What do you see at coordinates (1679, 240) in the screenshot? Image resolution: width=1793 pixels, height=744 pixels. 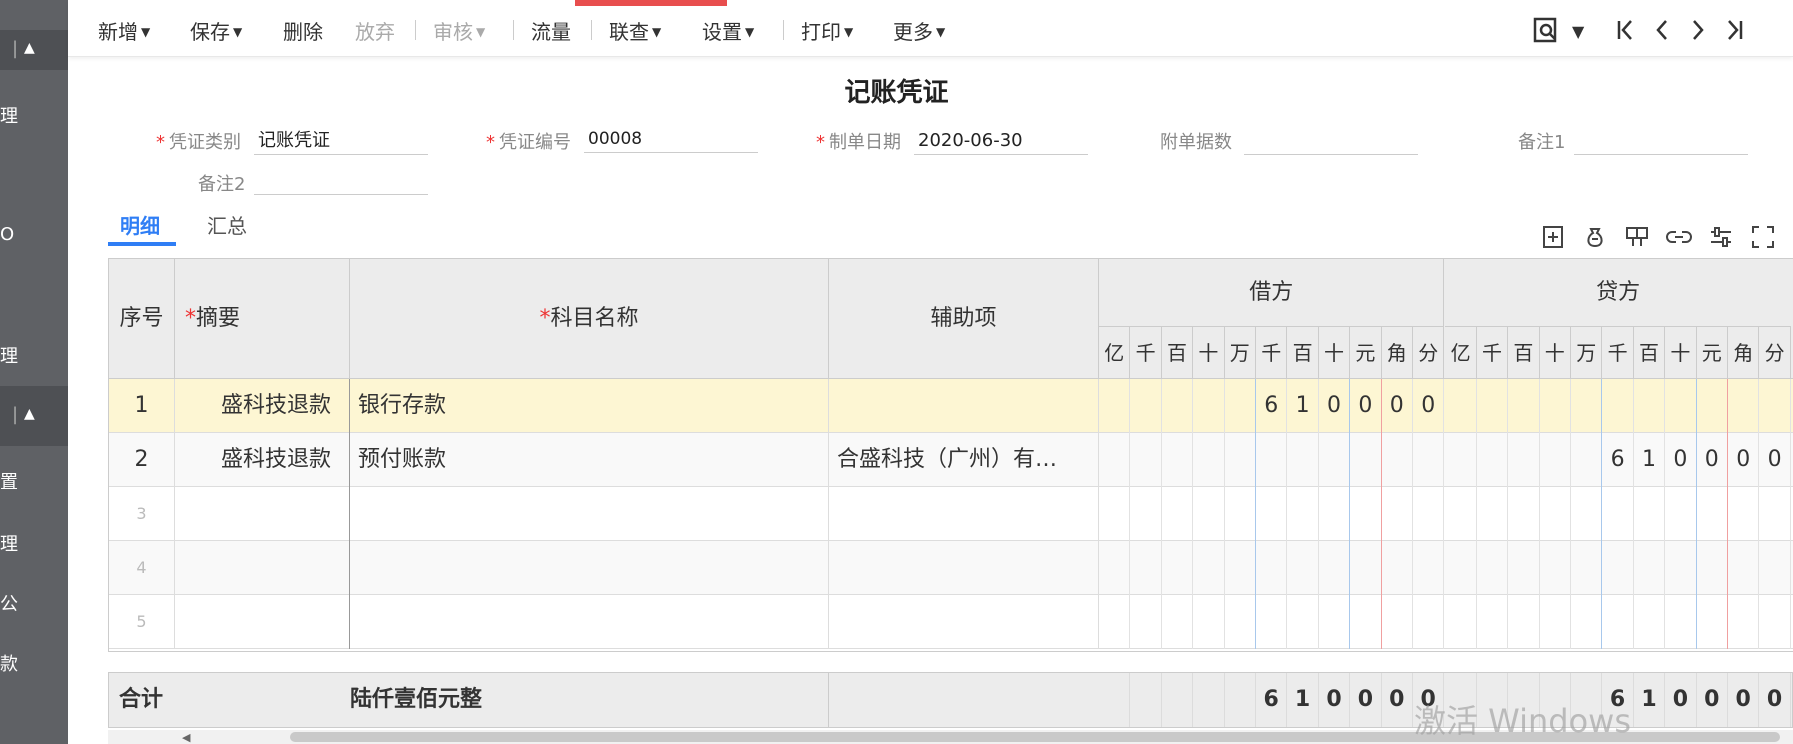 I see `link-icon` at bounding box center [1679, 240].